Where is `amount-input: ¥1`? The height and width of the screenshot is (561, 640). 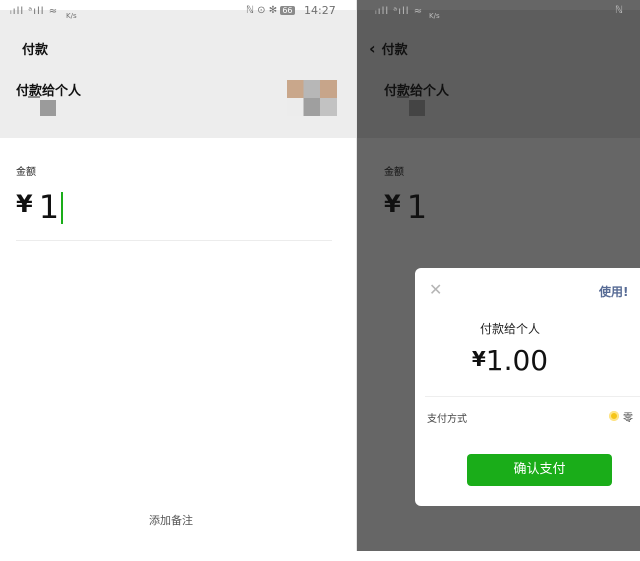 amount-input: ¥1 is located at coordinates (40, 207).